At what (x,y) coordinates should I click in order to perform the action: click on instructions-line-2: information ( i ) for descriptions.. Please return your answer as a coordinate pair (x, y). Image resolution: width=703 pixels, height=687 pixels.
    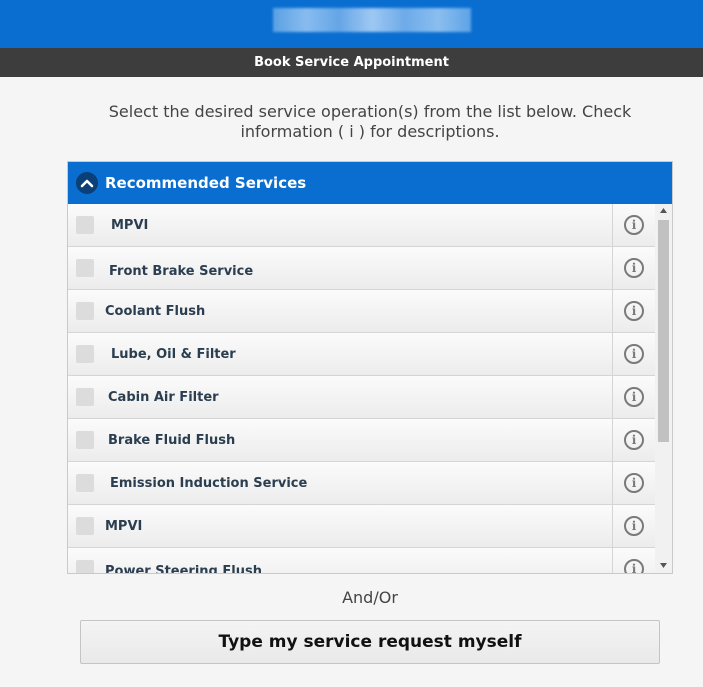
    Looking at the image, I should click on (370, 131).